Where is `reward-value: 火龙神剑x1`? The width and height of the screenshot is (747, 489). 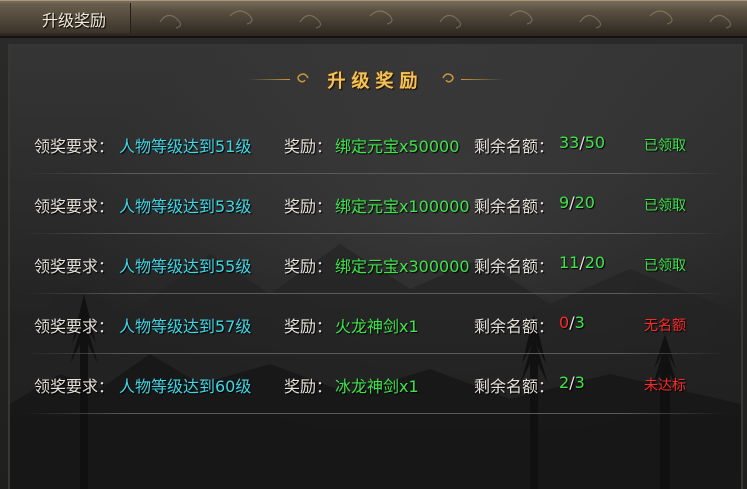
reward-value: 火龙神剑x1 is located at coordinates (377, 326).